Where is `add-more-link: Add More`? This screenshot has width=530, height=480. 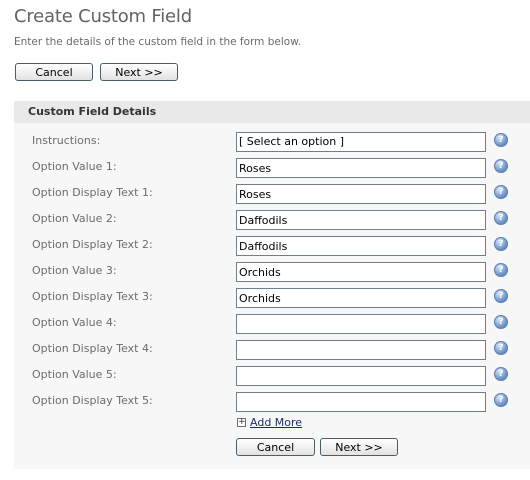
add-more-link: Add More is located at coordinates (276, 422).